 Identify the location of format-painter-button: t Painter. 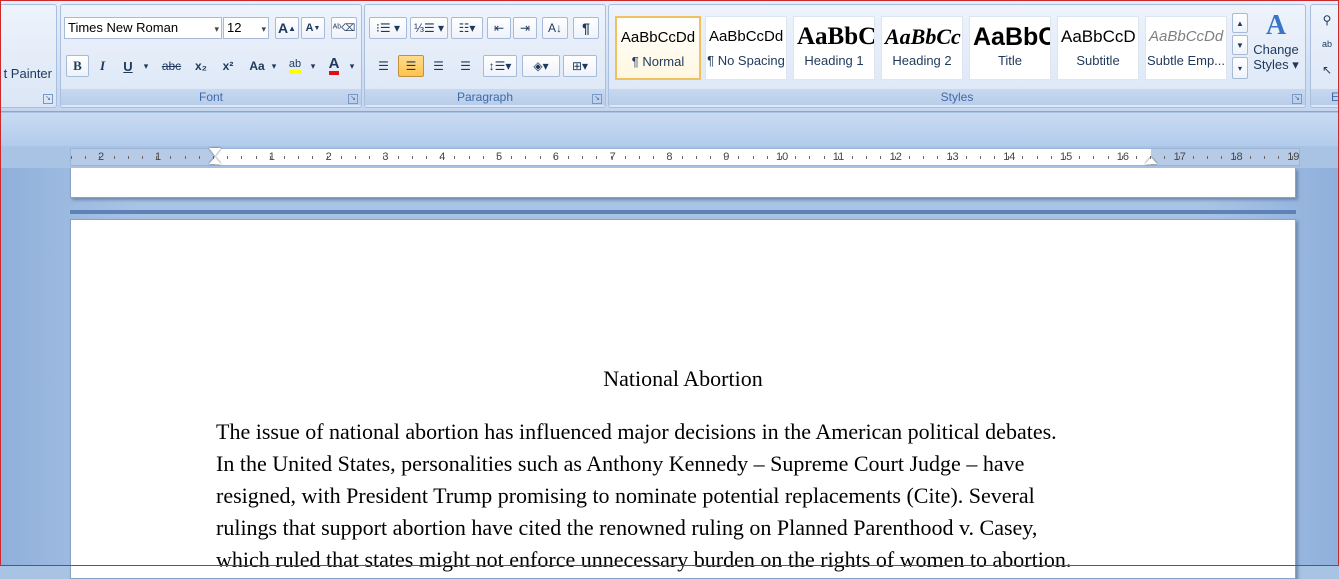
(27, 73).